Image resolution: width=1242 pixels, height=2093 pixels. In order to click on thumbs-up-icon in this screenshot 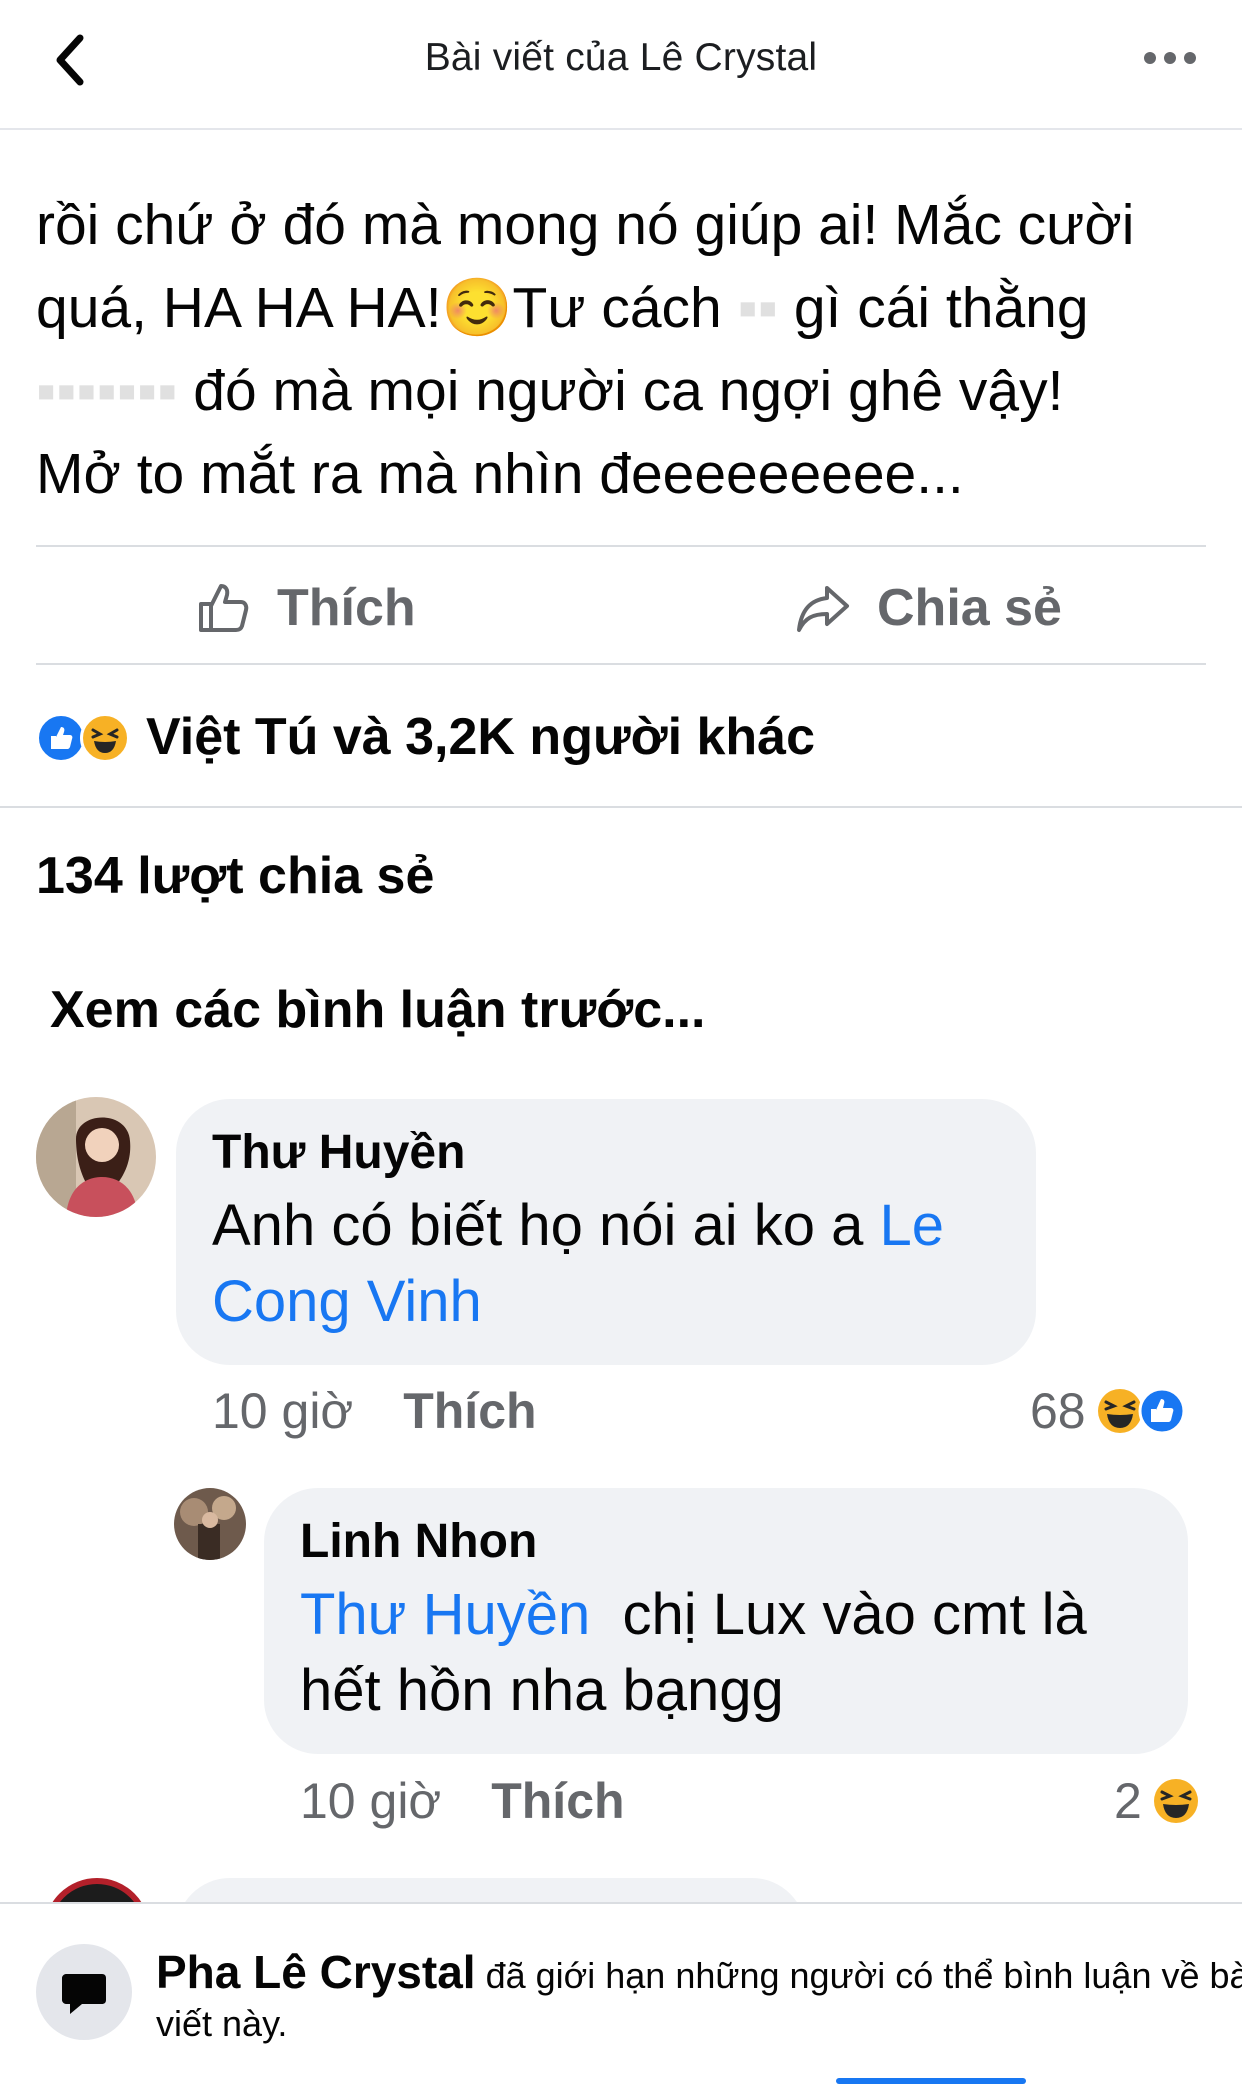, I will do `click(224, 607)`.